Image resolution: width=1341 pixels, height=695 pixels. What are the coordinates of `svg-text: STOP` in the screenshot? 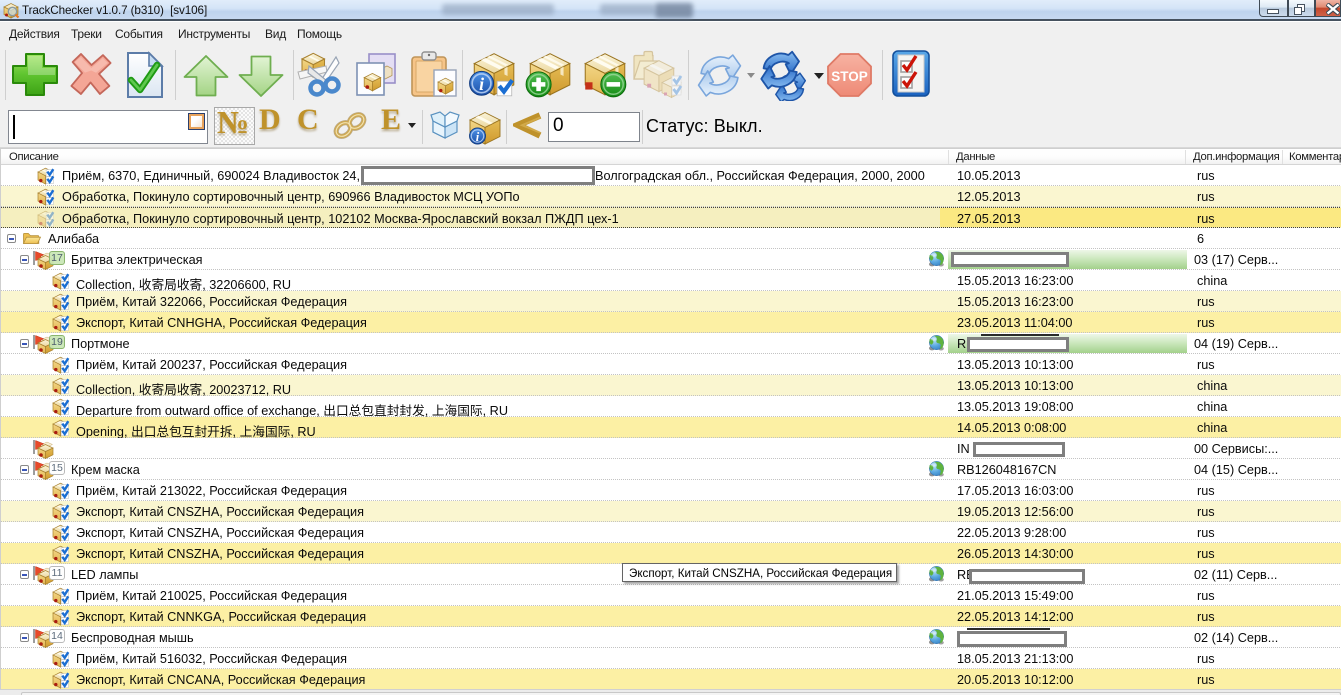 It's located at (849, 76).